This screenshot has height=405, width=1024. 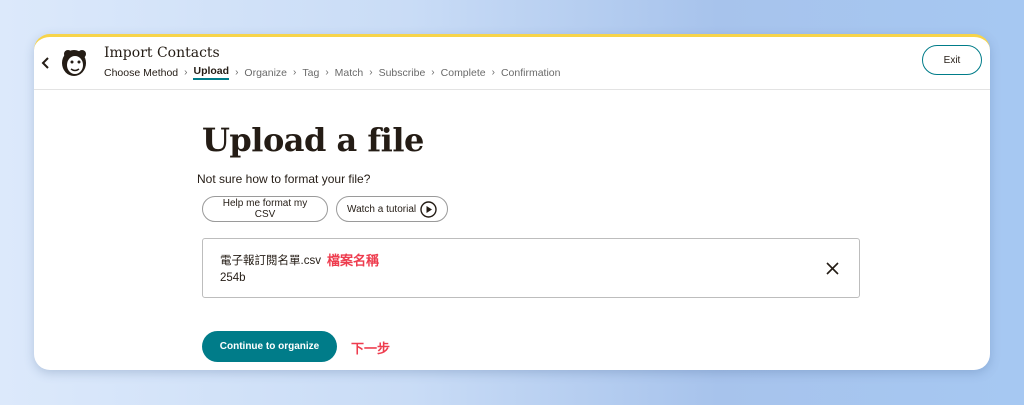 I want to click on next-step-annotation: 下一步, so click(x=371, y=348).